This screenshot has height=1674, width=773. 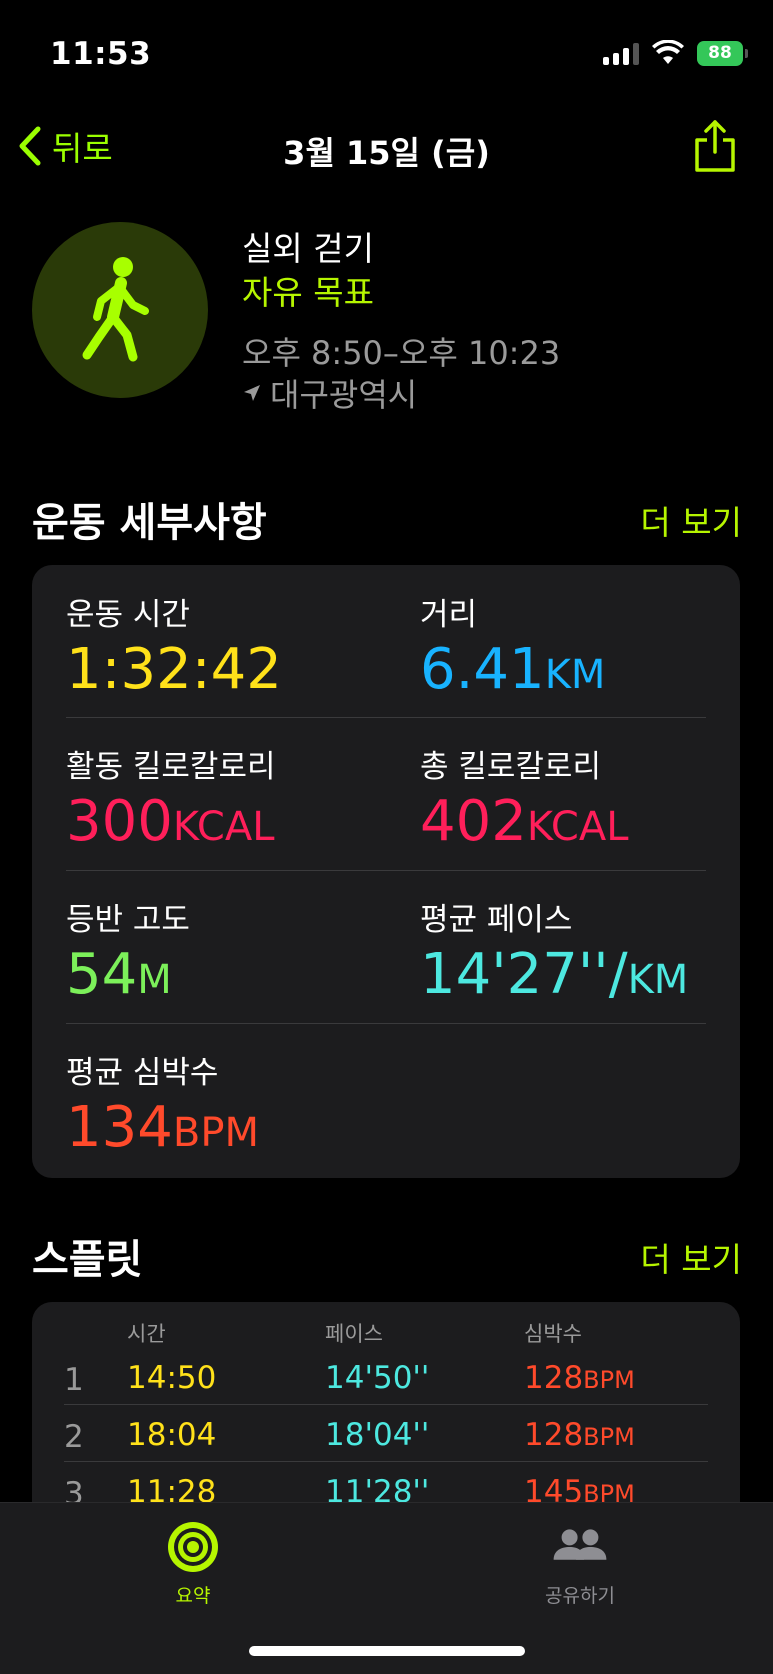 What do you see at coordinates (344, 395) in the screenshot?
I see `location-label: 대구광역시` at bounding box center [344, 395].